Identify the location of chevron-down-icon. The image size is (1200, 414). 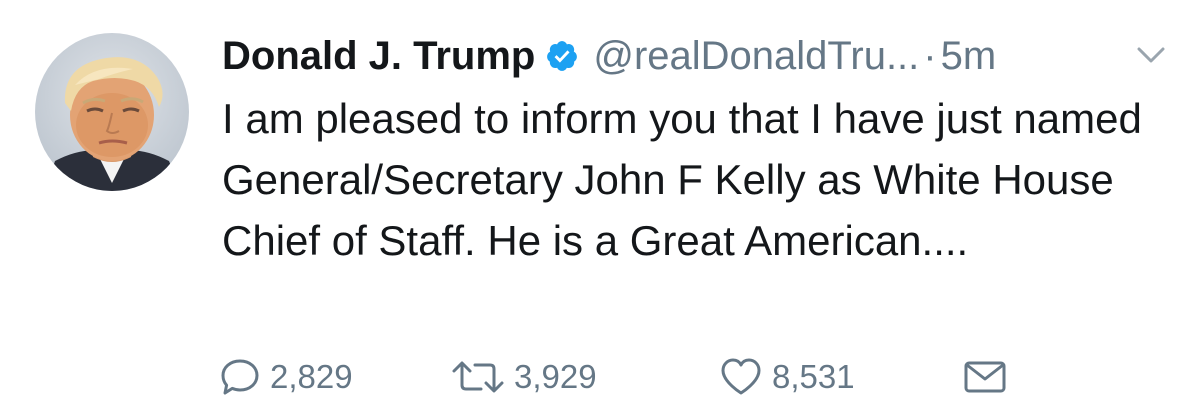
(1151, 55).